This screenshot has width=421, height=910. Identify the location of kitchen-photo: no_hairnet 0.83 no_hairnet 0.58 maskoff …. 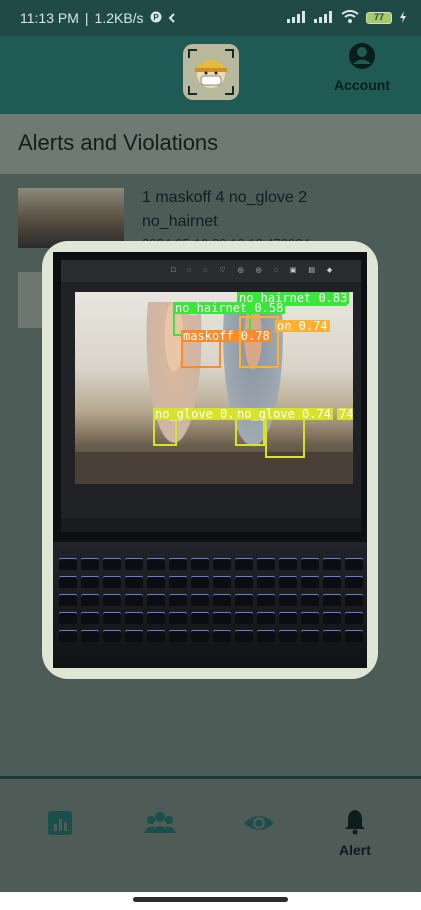
(214, 388).